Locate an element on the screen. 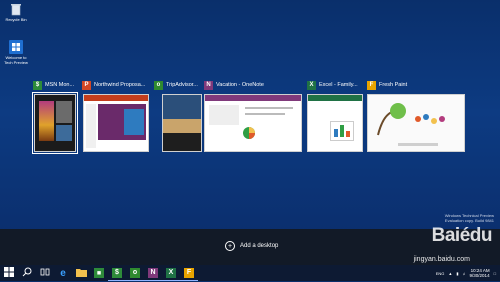 The image size is (500, 282). clock: 10:24 AM 9/30/2014 is located at coordinates (480, 273).